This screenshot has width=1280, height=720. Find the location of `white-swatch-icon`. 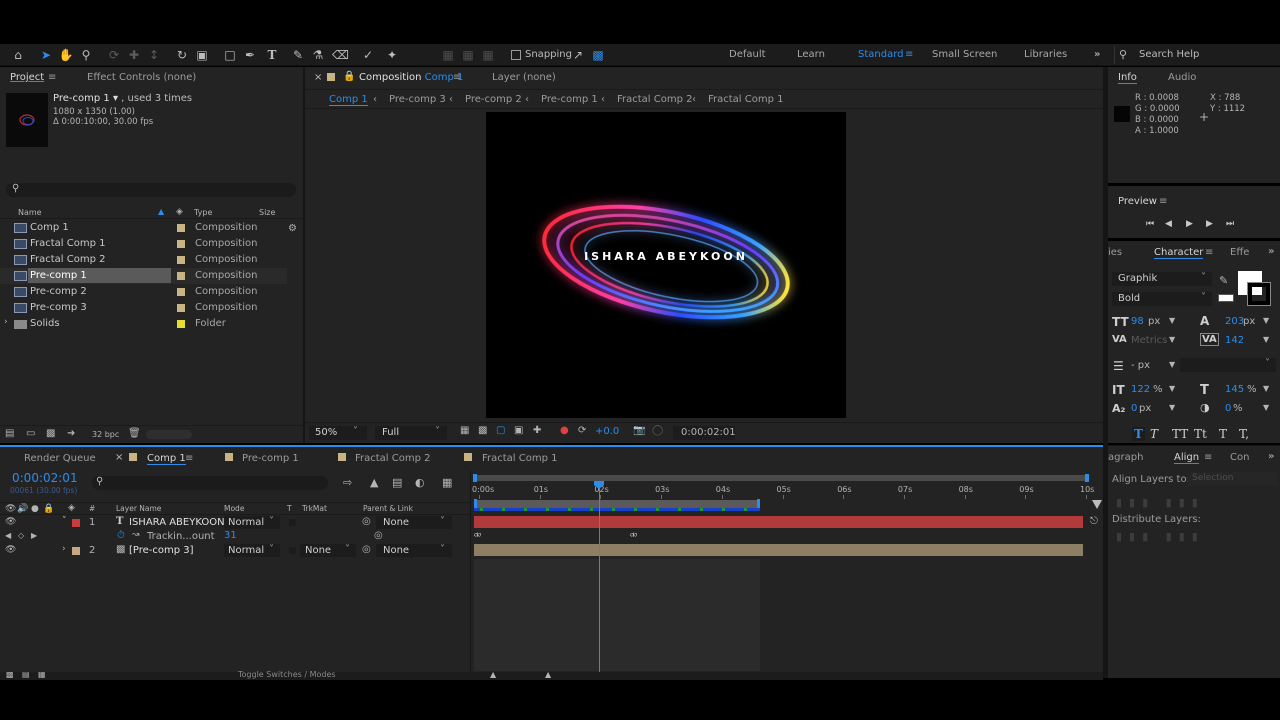

white-swatch-icon is located at coordinates (1226, 298).